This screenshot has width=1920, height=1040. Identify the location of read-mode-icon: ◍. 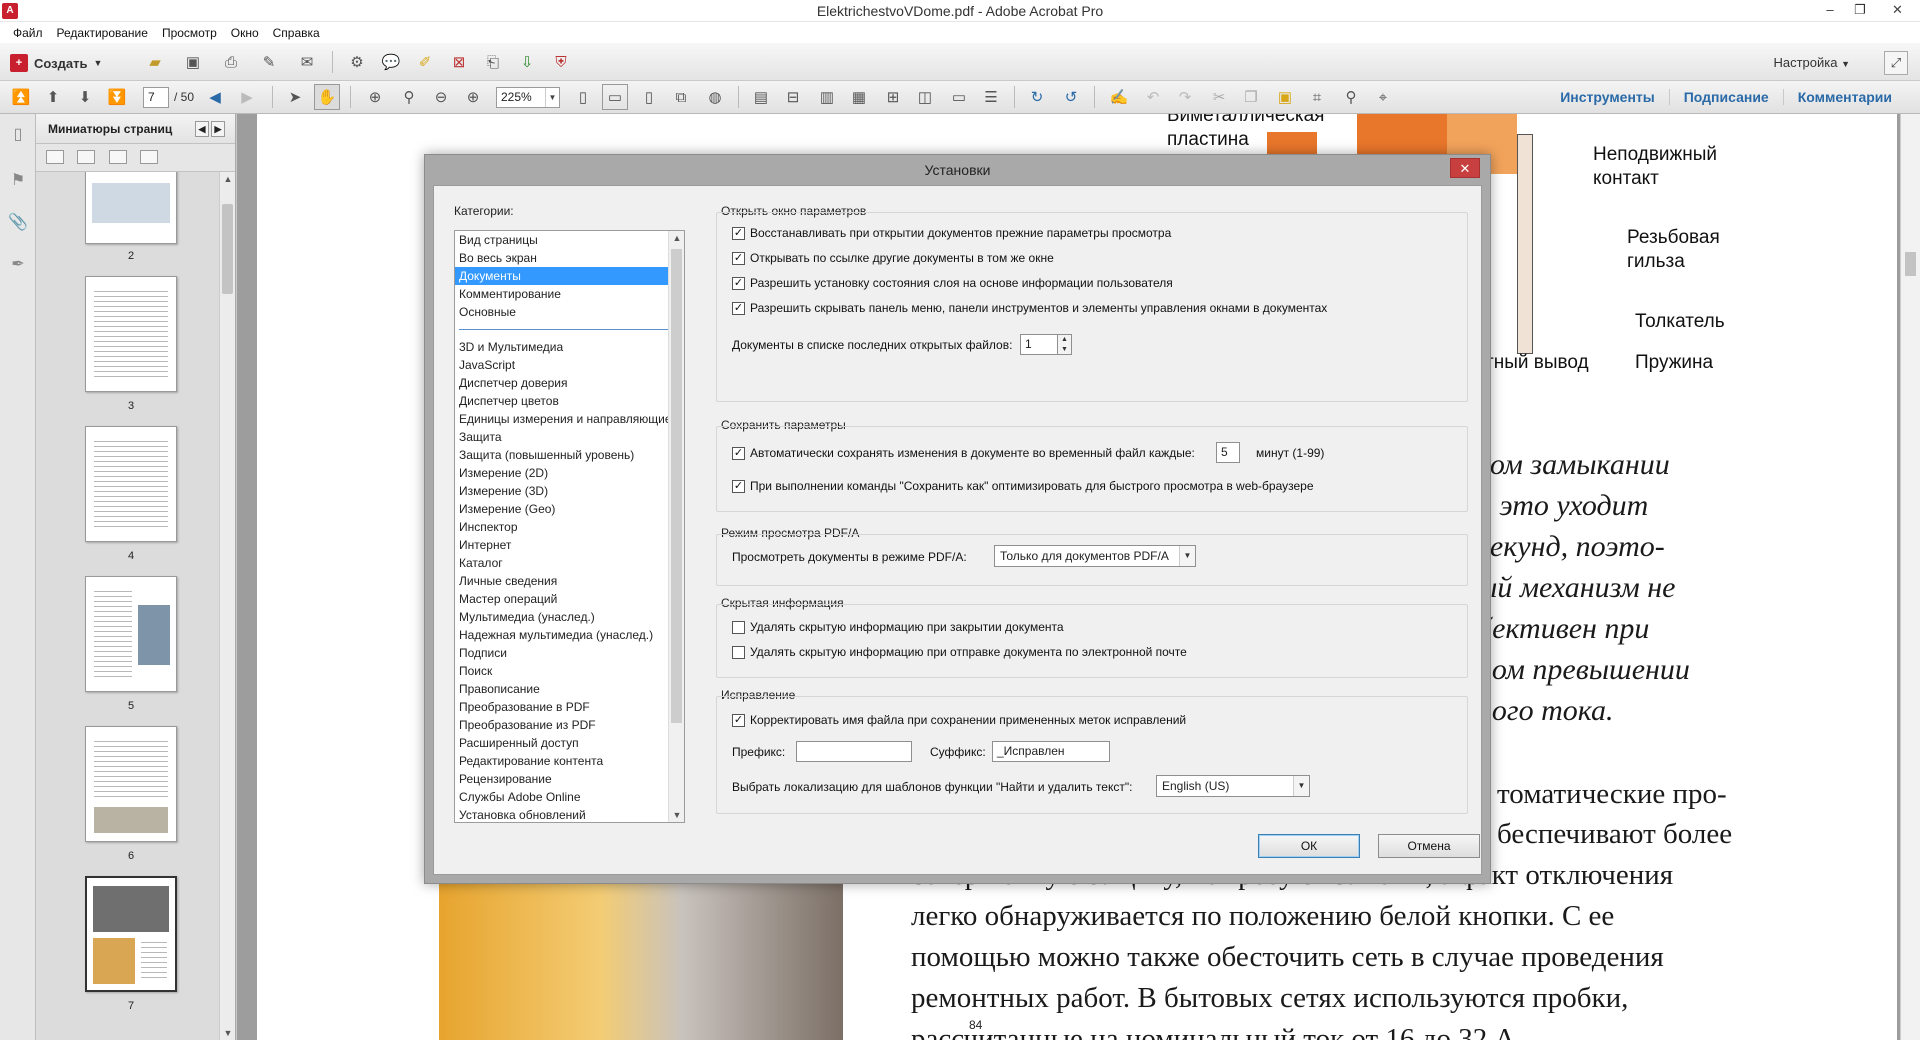
(715, 97).